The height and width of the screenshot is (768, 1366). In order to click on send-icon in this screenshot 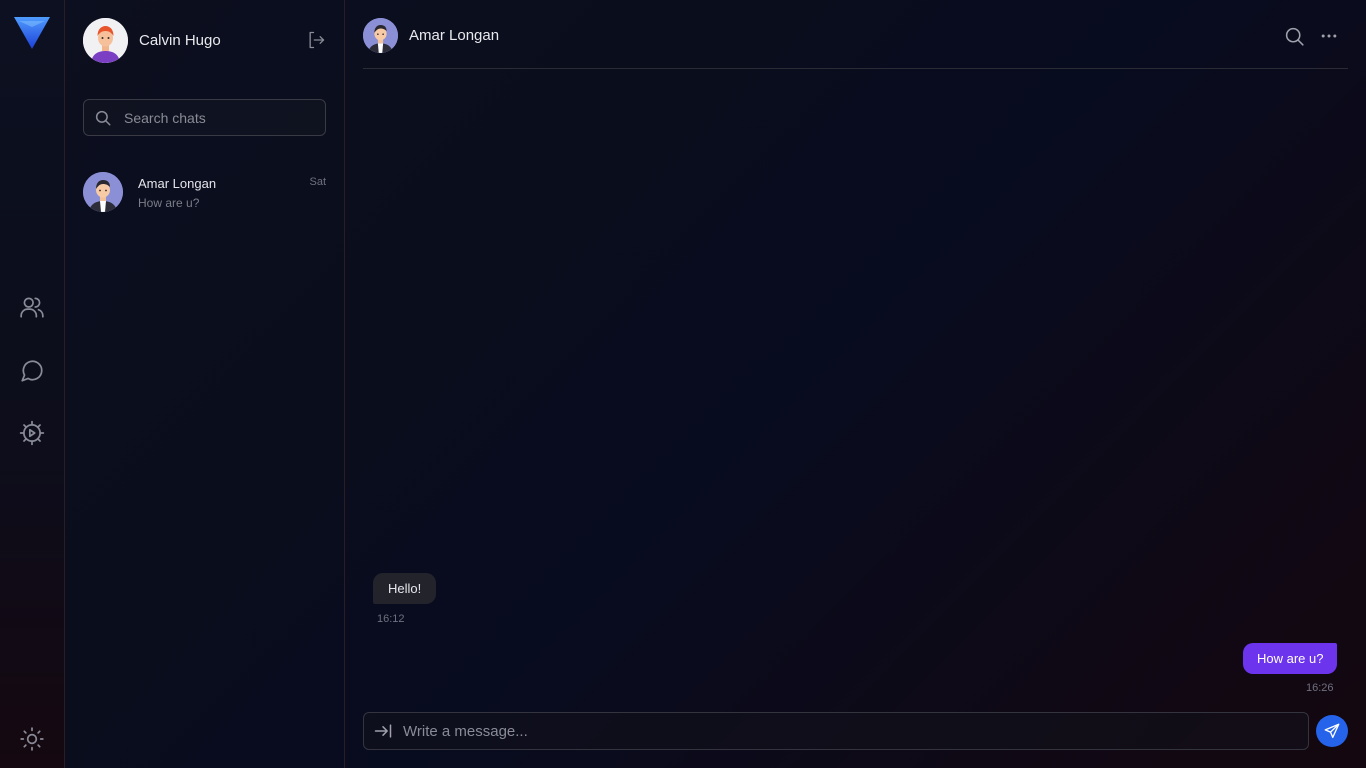, I will do `click(1332, 731)`.